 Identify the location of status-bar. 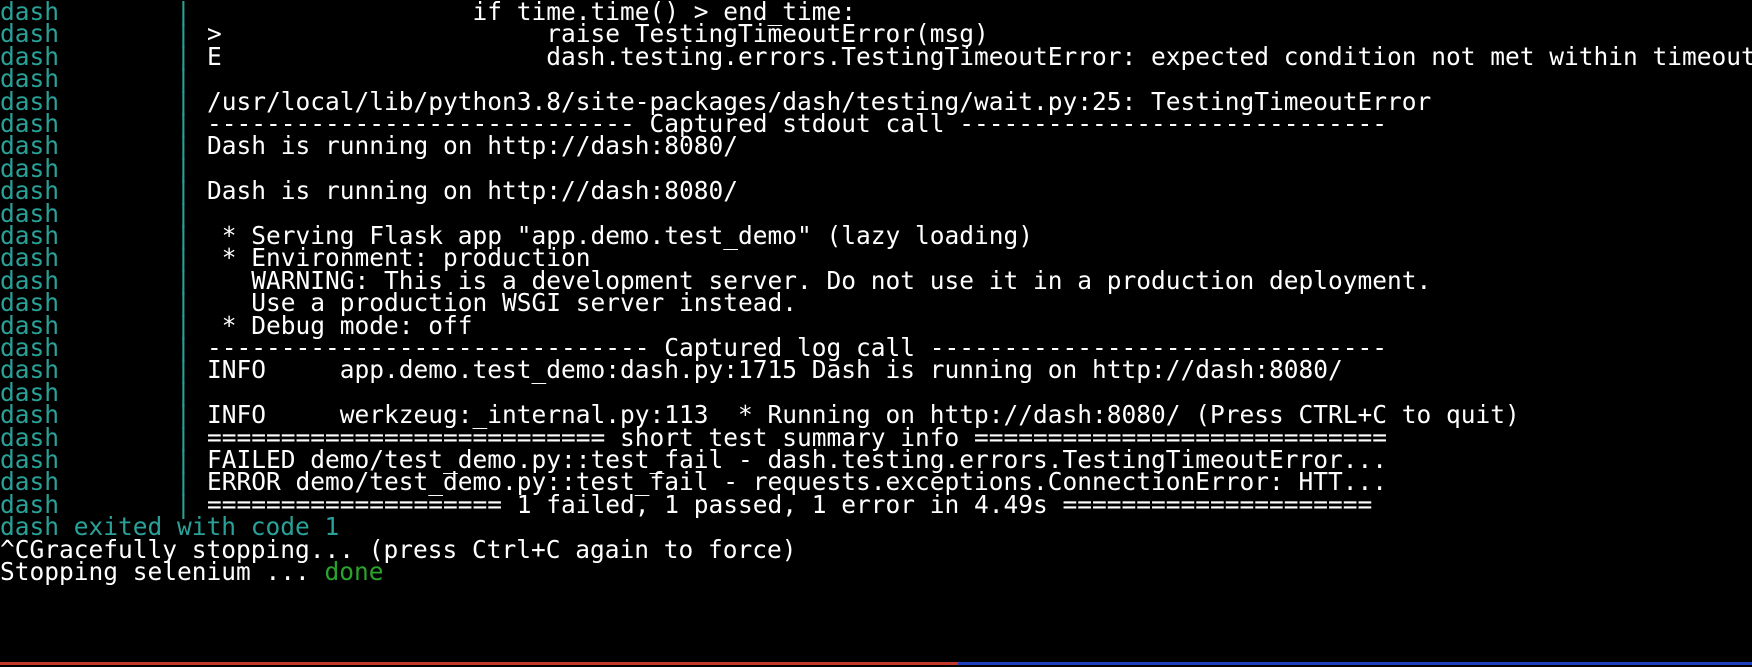
(876, 663).